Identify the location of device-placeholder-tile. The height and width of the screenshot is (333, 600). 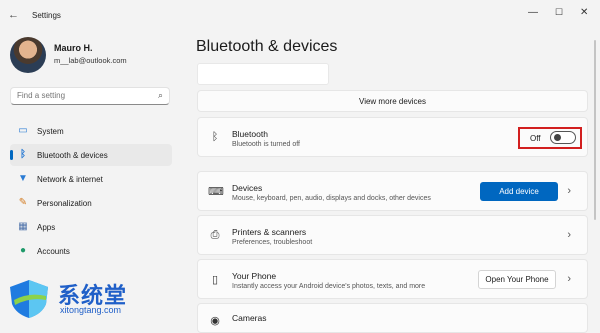
(263, 74).